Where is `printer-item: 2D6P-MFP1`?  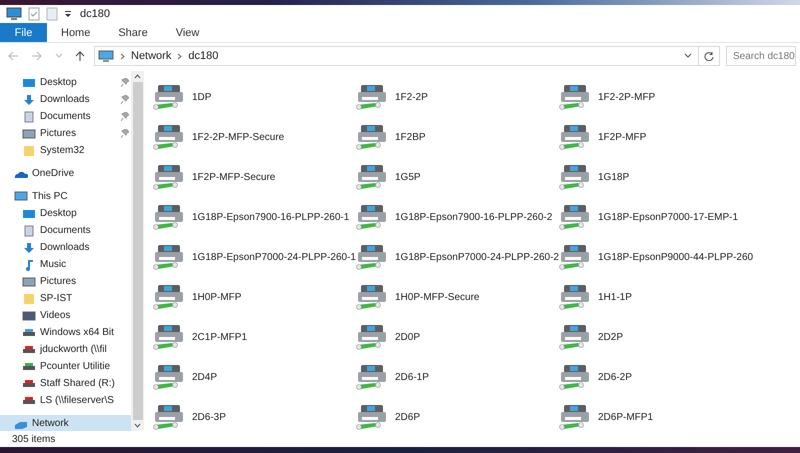 printer-item: 2D6P-MFP1 is located at coordinates (659, 414).